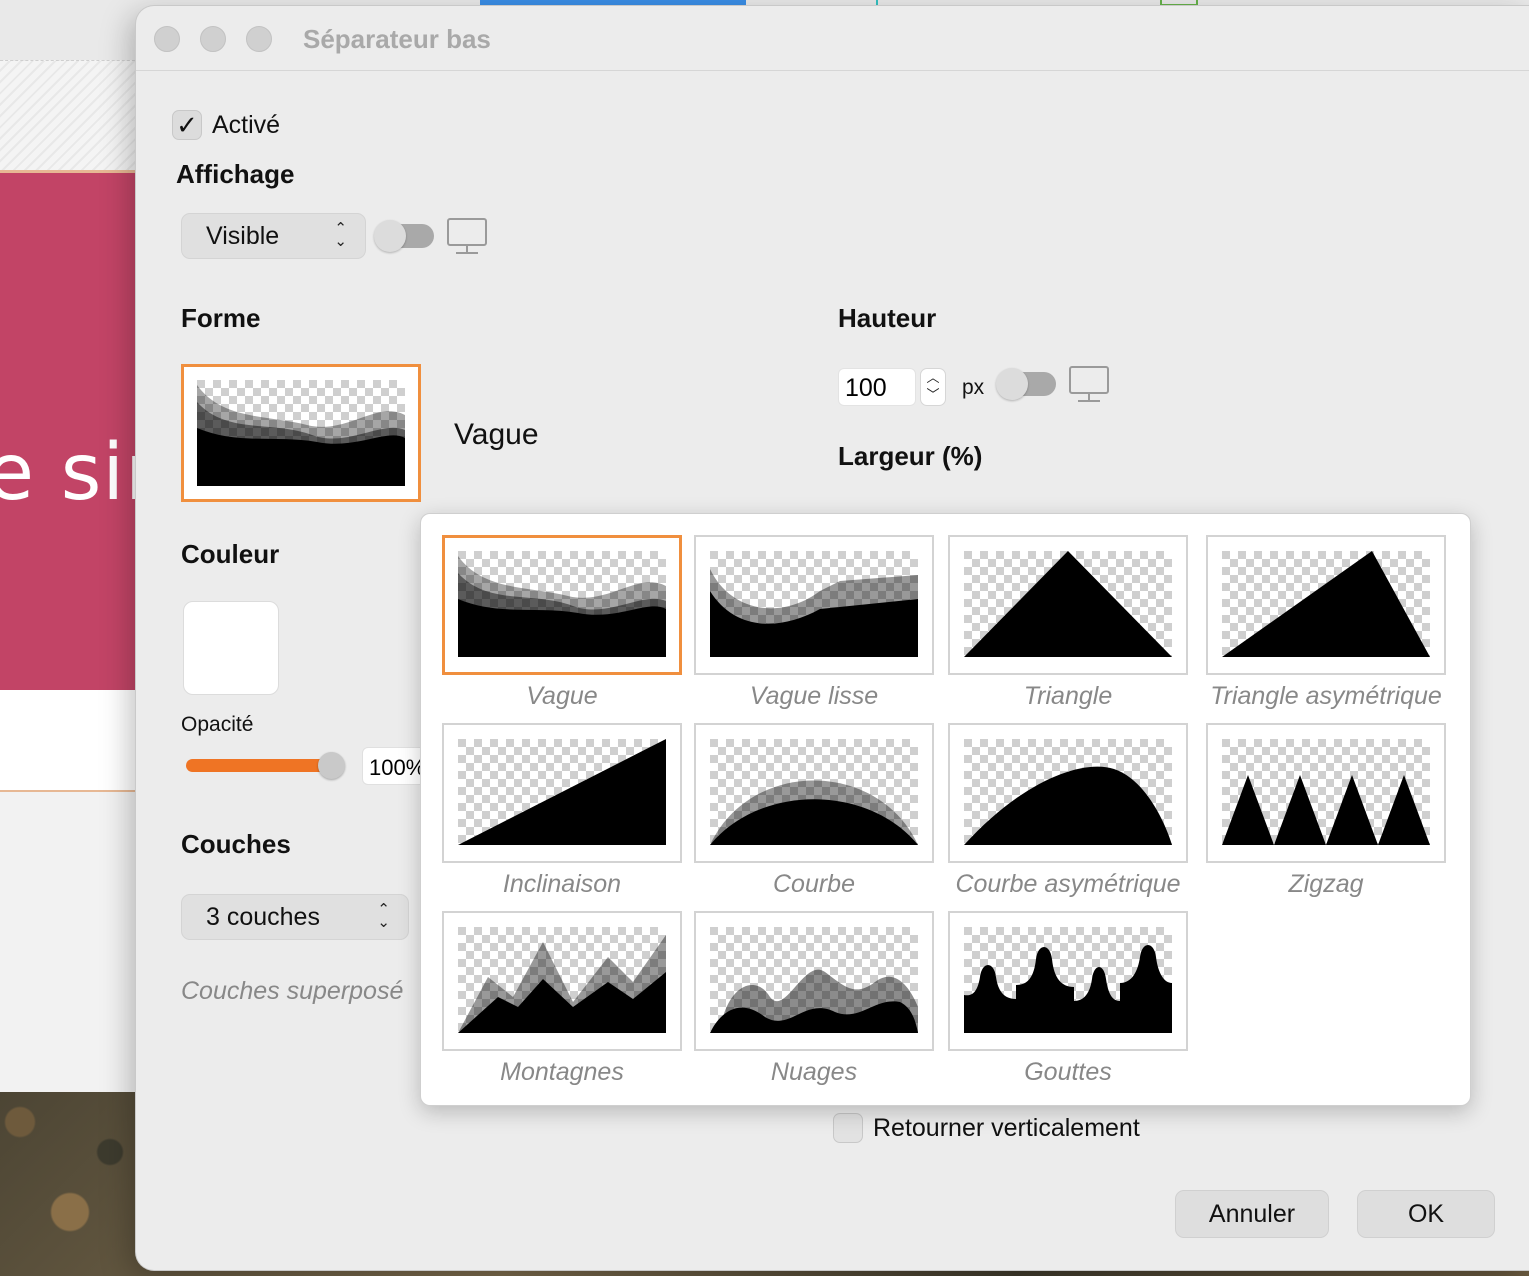  I want to click on shape-preview-button, so click(301, 433).